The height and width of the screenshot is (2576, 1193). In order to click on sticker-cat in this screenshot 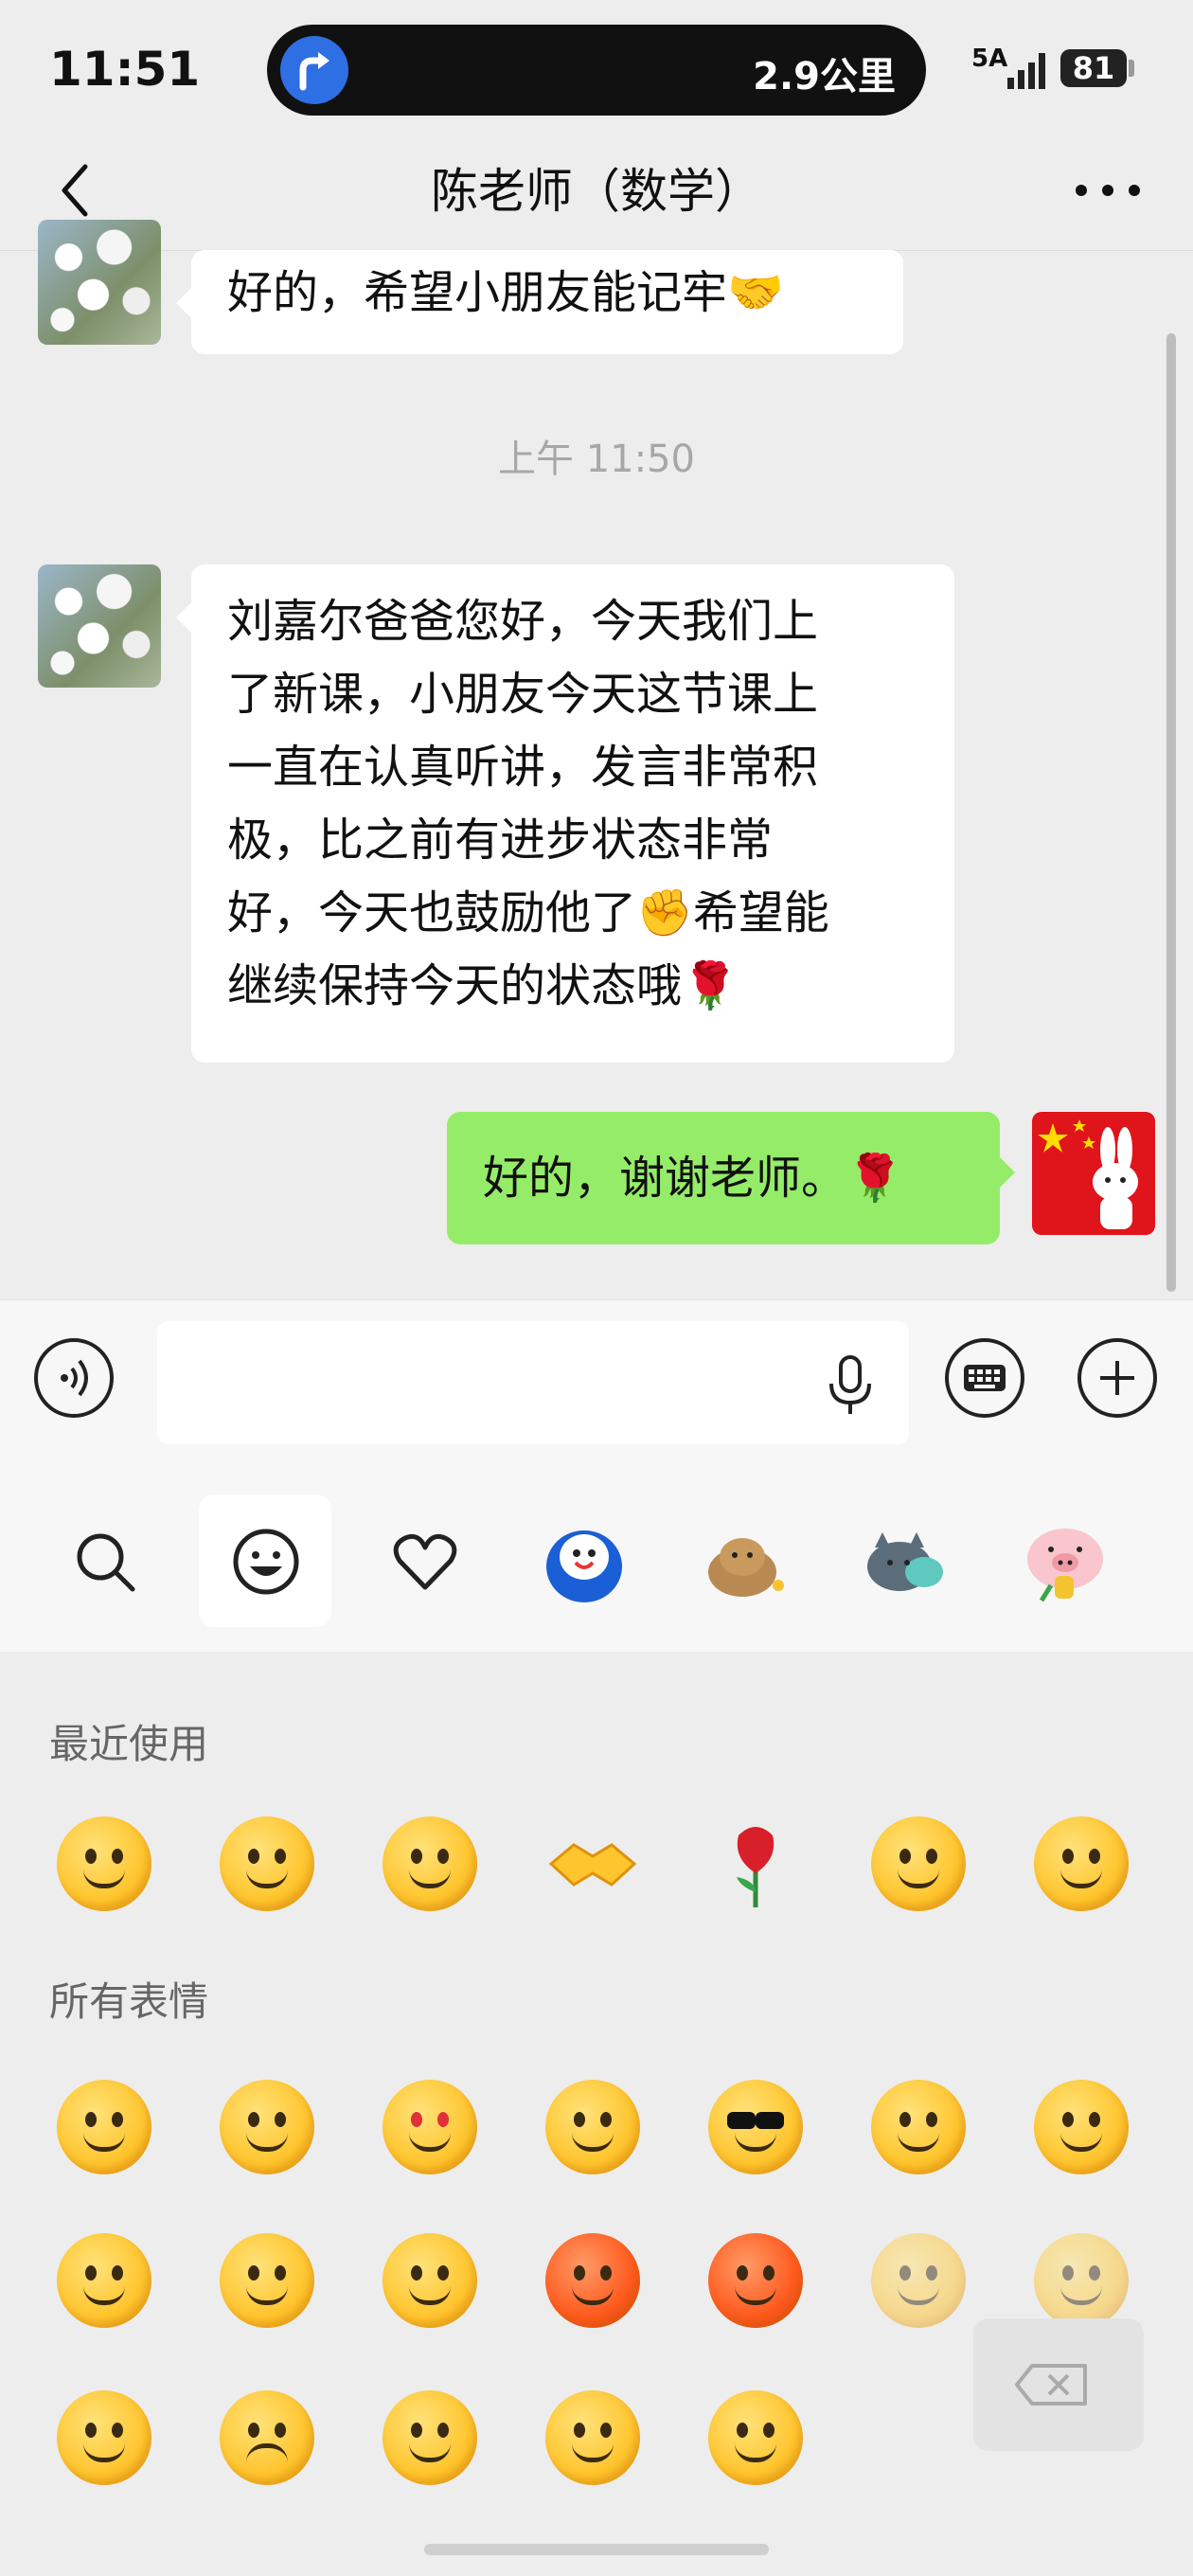, I will do `click(905, 1561)`.